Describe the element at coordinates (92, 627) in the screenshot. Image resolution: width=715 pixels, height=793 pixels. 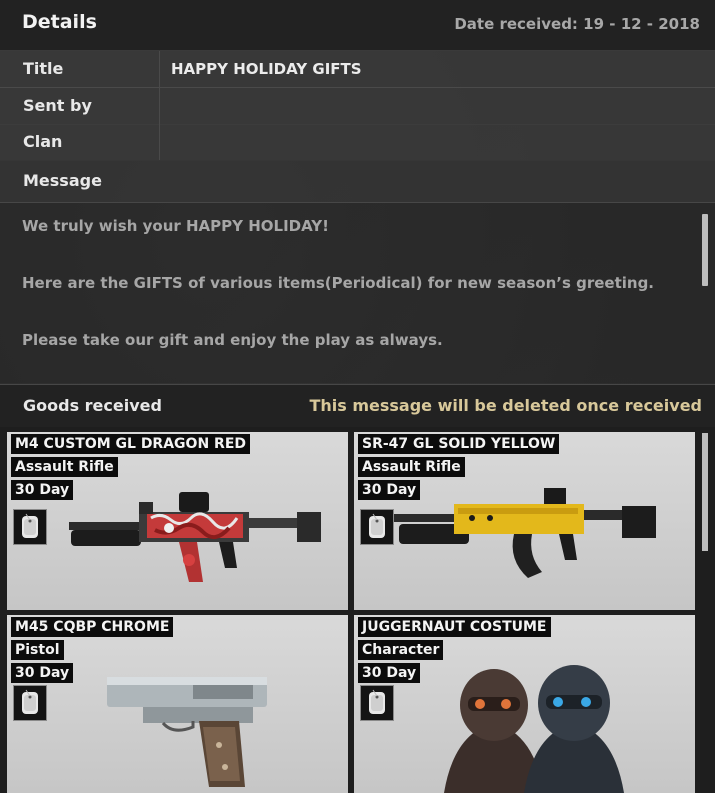
I see `item-name: M45 CQBP CHROME` at that location.